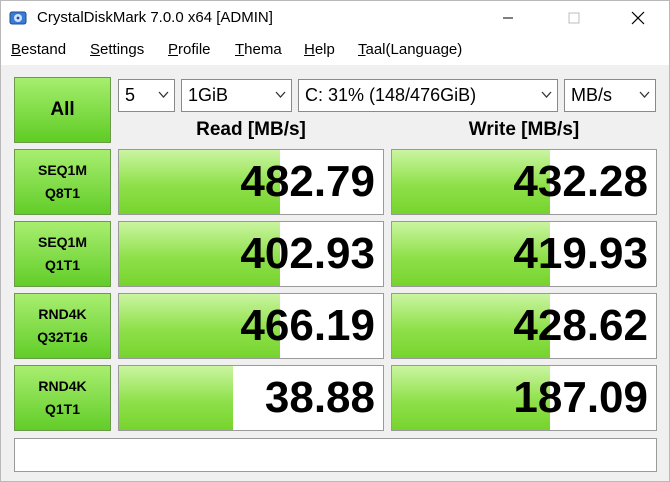 The height and width of the screenshot is (482, 670). Describe the element at coordinates (574, 18) in the screenshot. I see `maximize-button` at that location.